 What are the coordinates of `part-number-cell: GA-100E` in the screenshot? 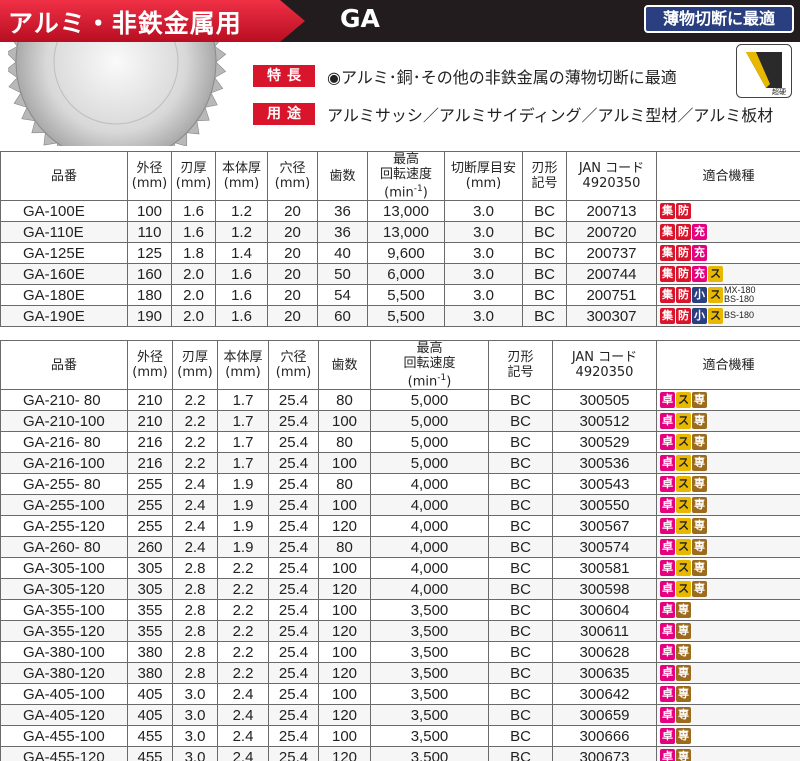 It's located at (64, 211).